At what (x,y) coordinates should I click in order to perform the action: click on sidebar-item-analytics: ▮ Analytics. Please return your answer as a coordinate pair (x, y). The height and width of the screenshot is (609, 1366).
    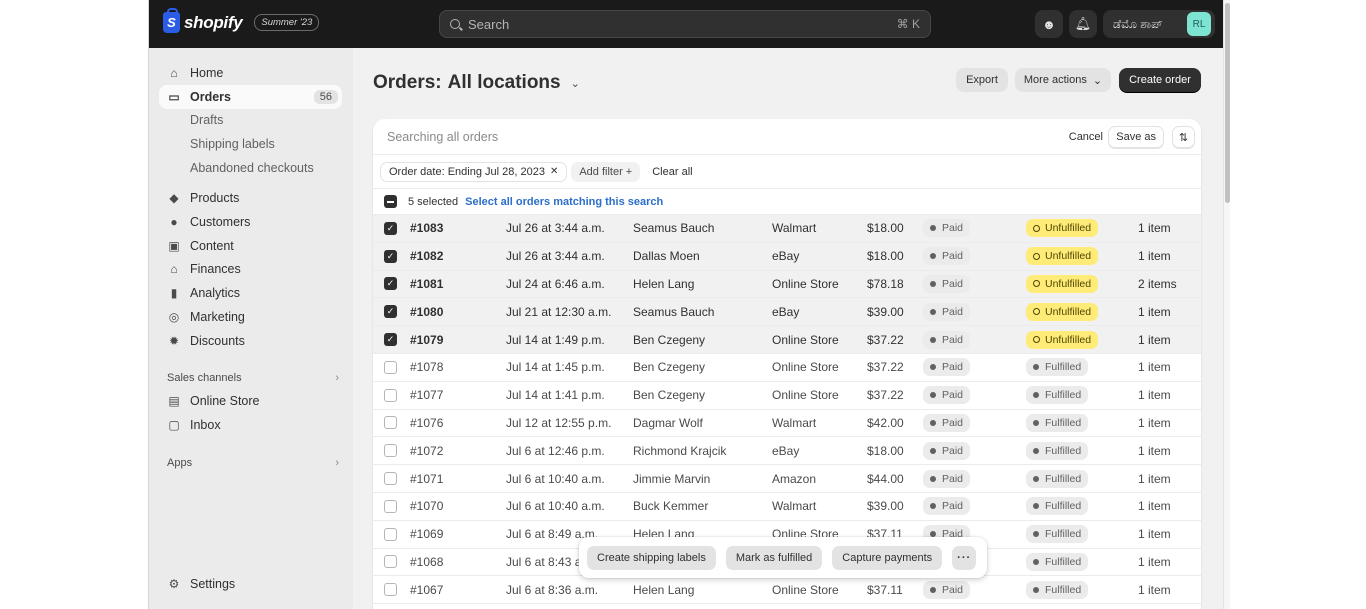
    Looking at the image, I should click on (250, 293).